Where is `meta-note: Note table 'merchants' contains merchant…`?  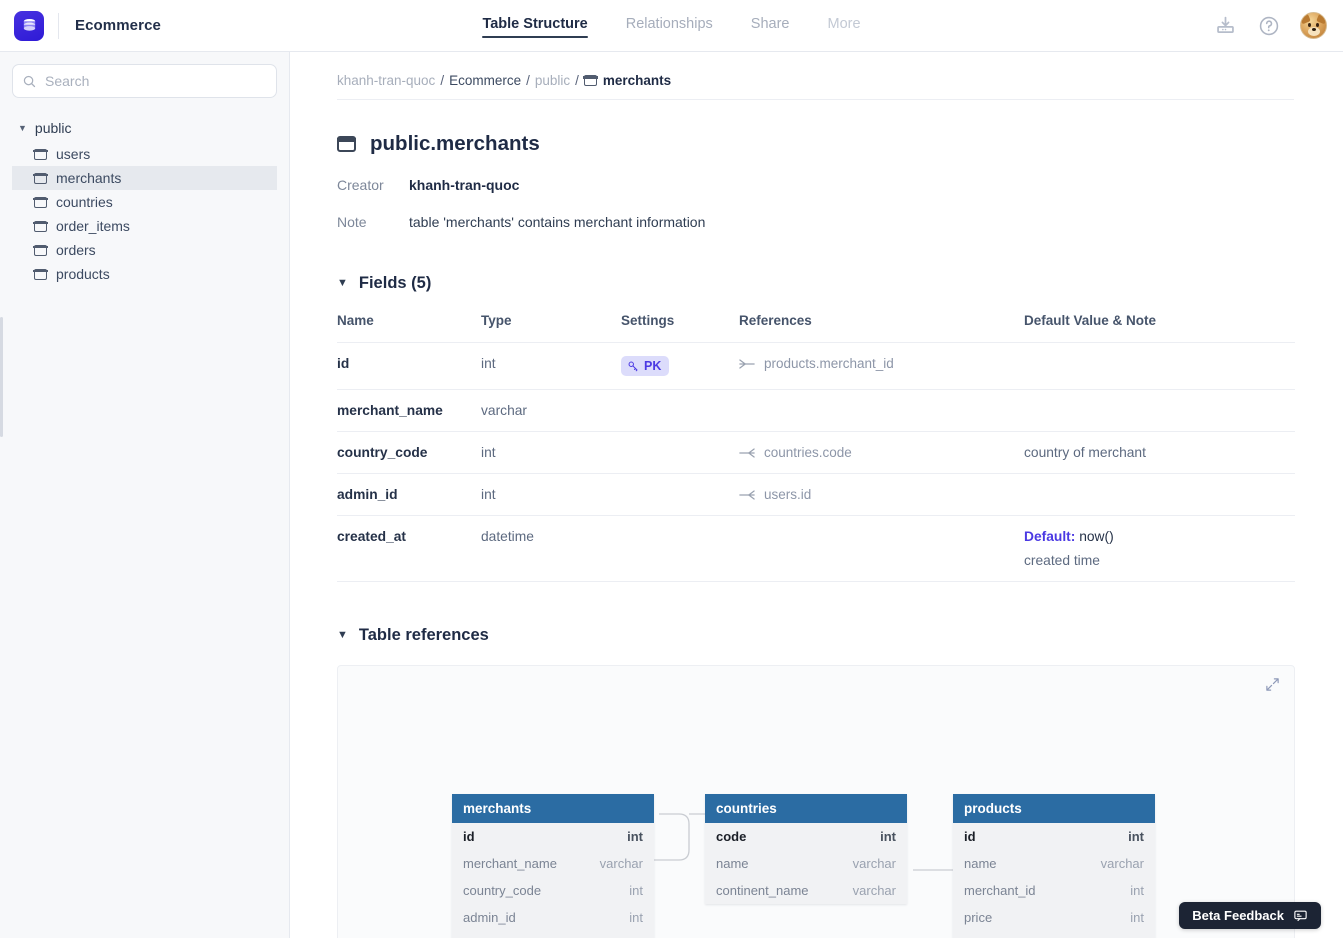 meta-note: Note table 'merchants' contains merchant… is located at coordinates (816, 222).